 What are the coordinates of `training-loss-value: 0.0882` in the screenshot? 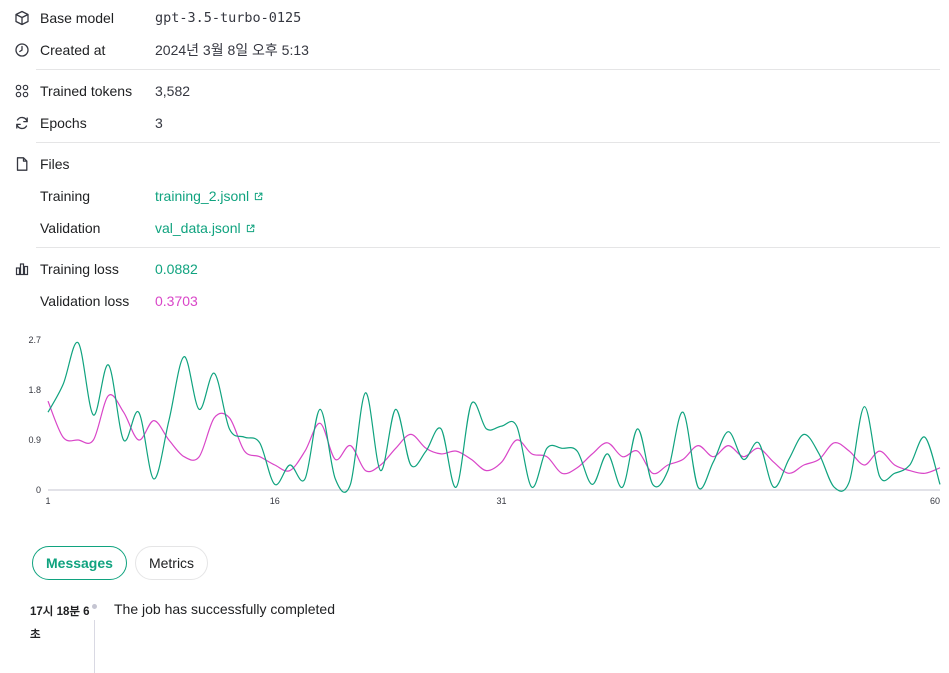 It's located at (176, 269).